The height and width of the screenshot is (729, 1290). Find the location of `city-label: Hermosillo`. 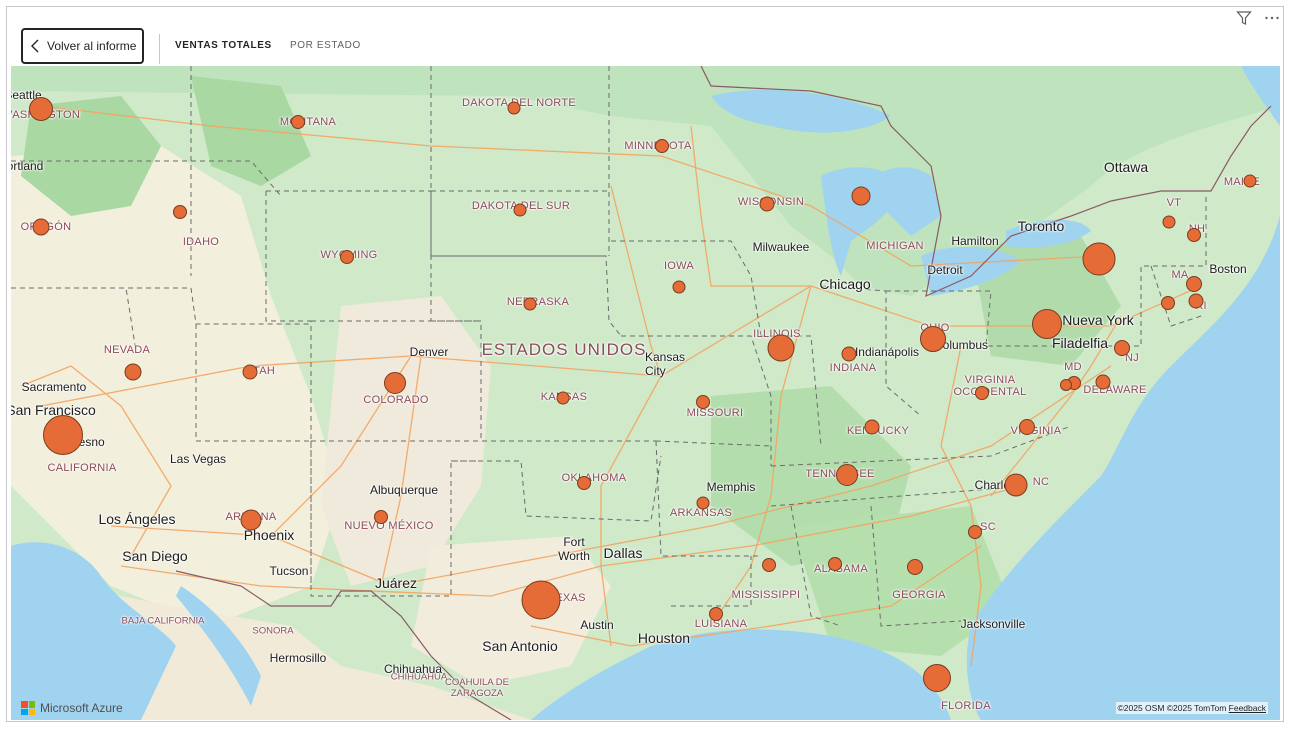

city-label: Hermosillo is located at coordinates (298, 658).